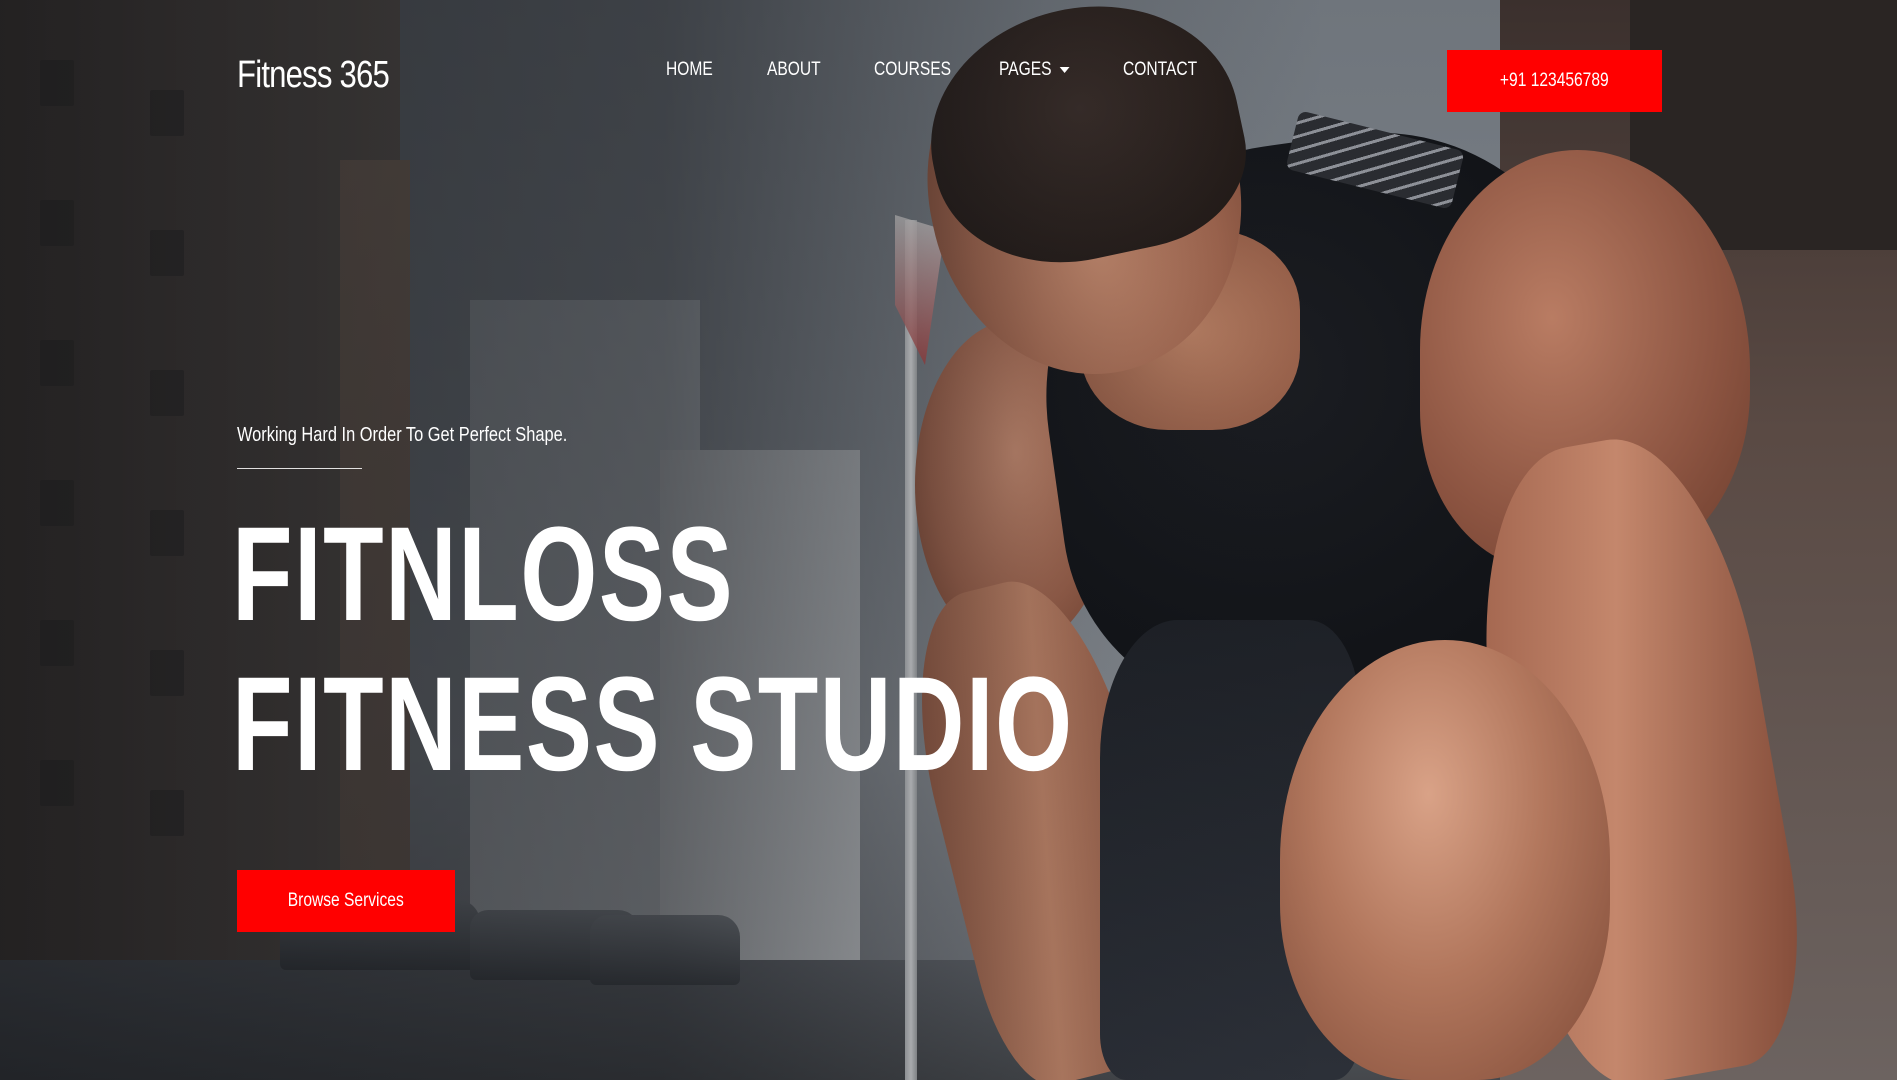 Image resolution: width=1897 pixels, height=1080 pixels. Describe the element at coordinates (313, 75) in the screenshot. I see `site-logo: Fitness 365` at that location.